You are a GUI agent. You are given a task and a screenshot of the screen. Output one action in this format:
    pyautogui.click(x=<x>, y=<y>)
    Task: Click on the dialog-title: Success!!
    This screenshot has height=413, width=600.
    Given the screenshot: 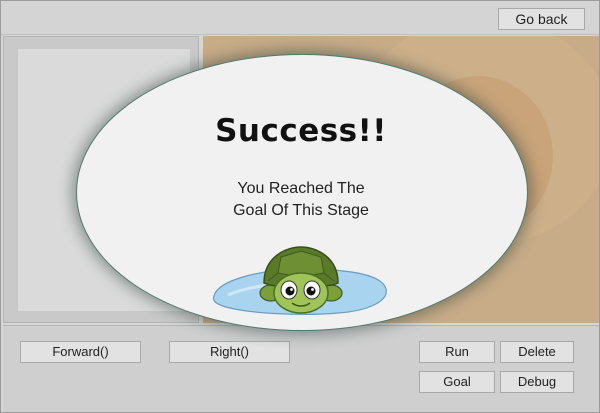 What is the action you would take?
    pyautogui.click(x=301, y=131)
    